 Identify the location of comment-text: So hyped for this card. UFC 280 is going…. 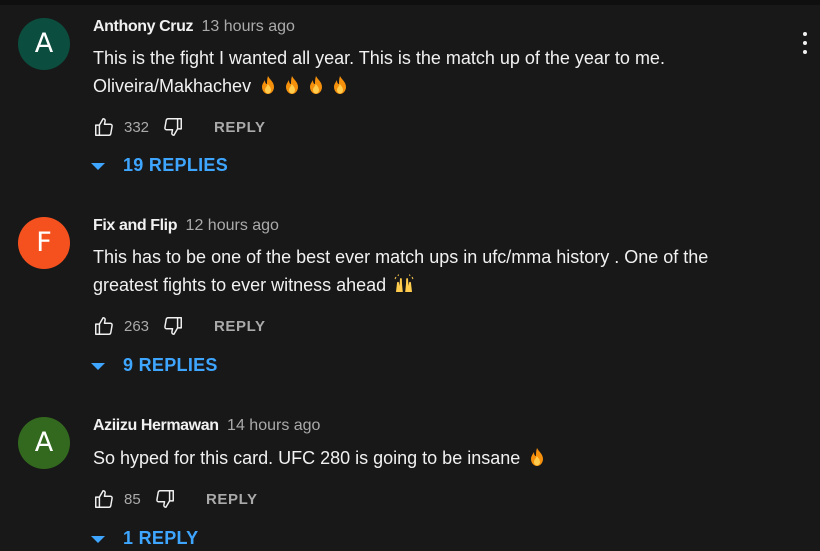
(438, 458).